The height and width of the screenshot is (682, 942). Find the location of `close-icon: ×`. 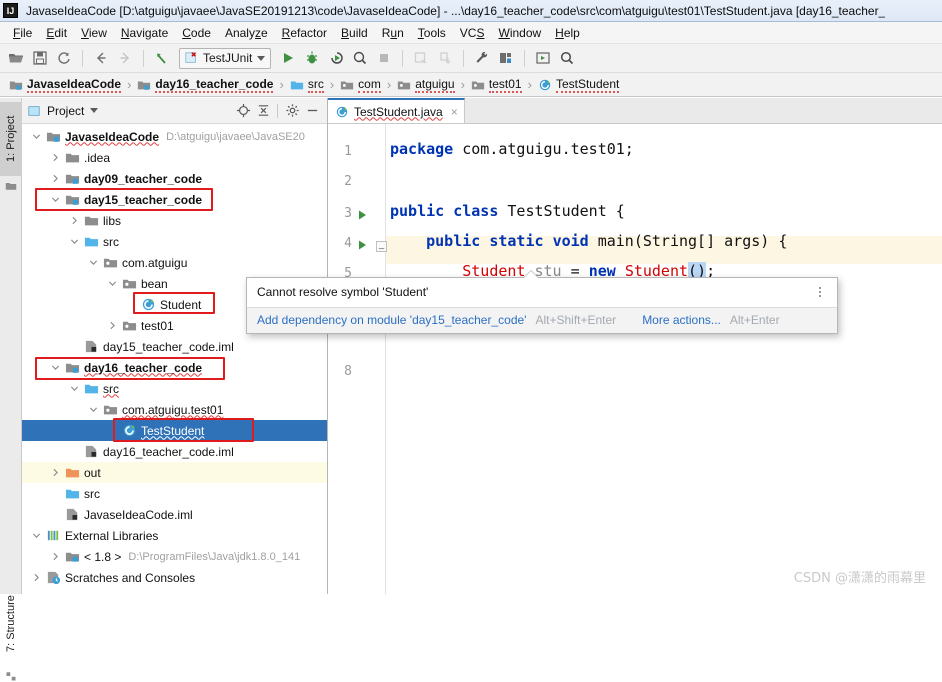

close-icon: × is located at coordinates (454, 112).